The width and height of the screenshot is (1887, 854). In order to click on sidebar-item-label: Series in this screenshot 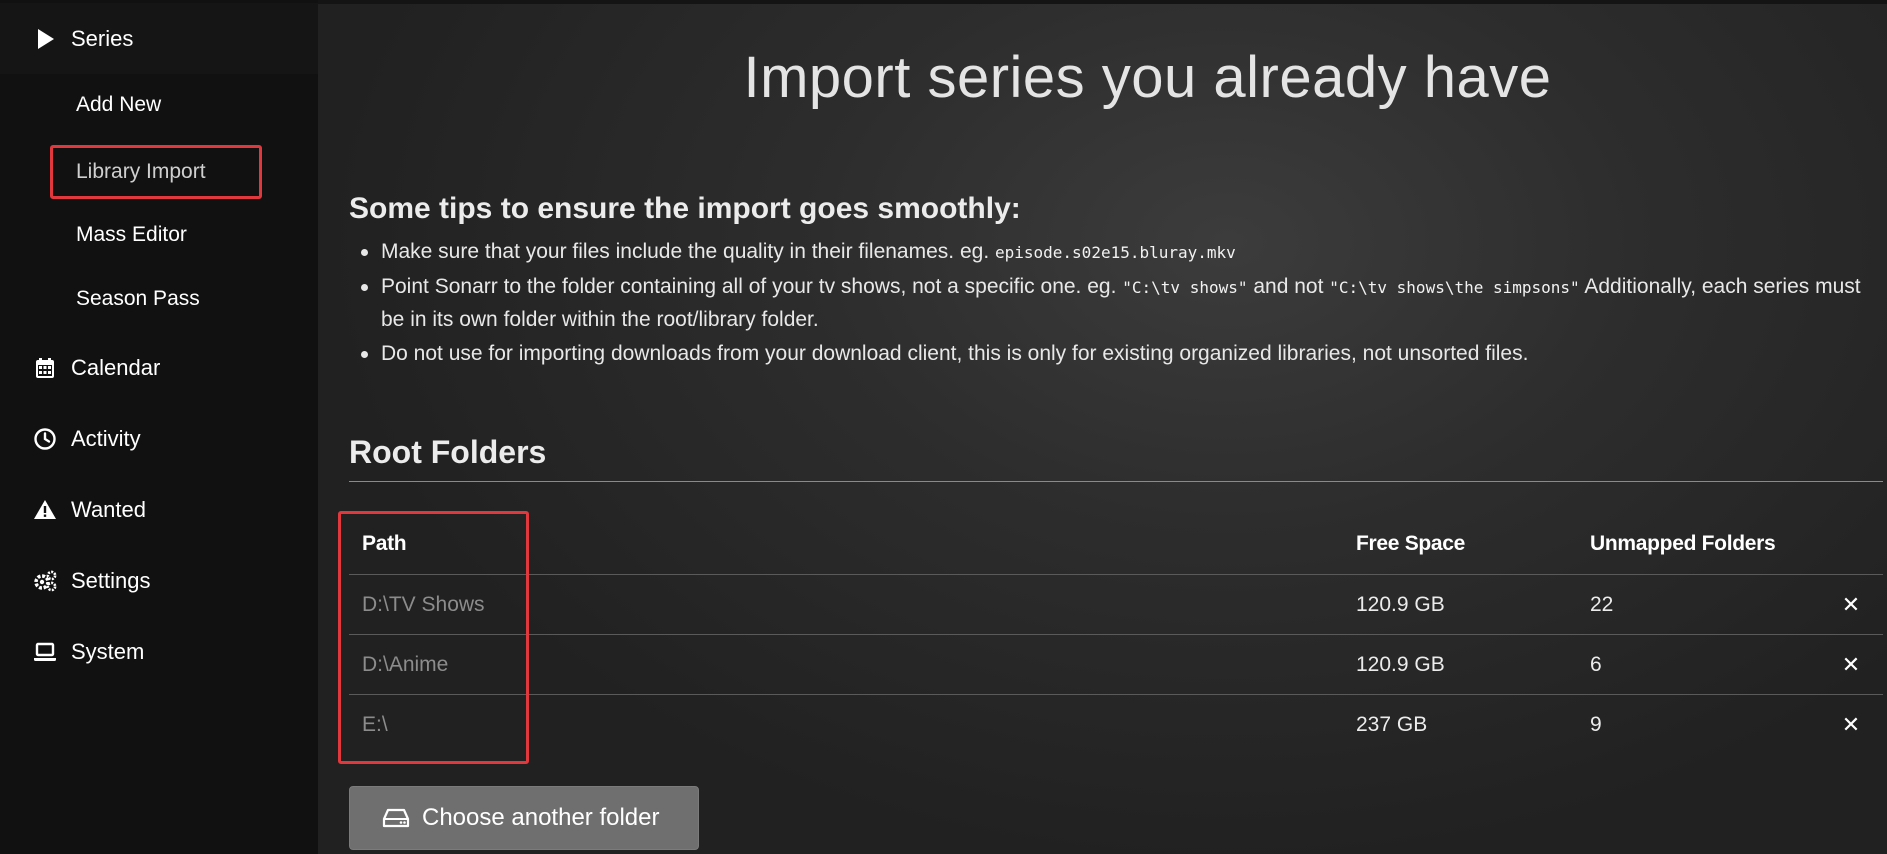, I will do `click(102, 38)`.